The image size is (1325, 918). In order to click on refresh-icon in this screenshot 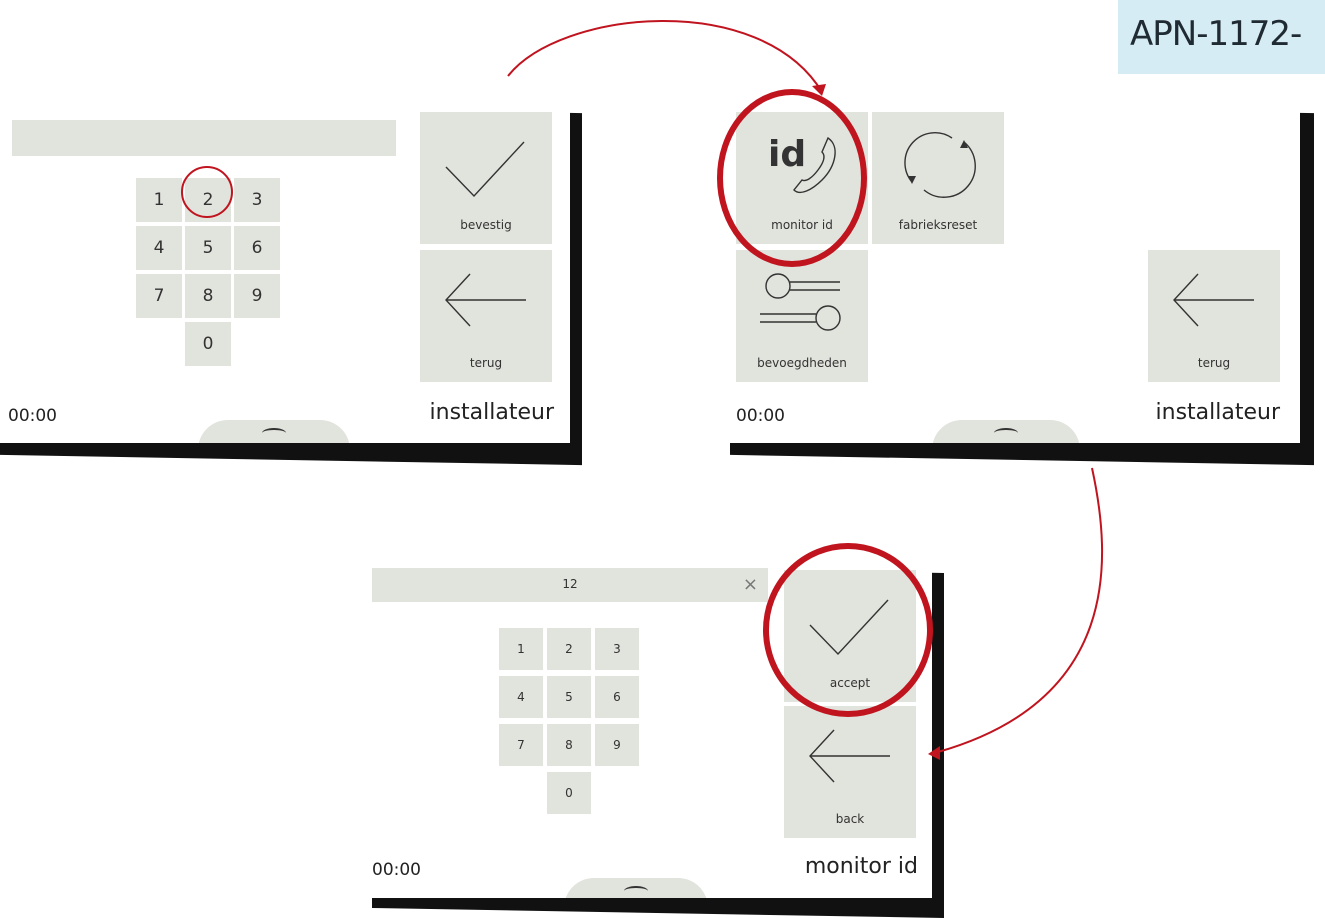, I will do `click(940, 164)`.